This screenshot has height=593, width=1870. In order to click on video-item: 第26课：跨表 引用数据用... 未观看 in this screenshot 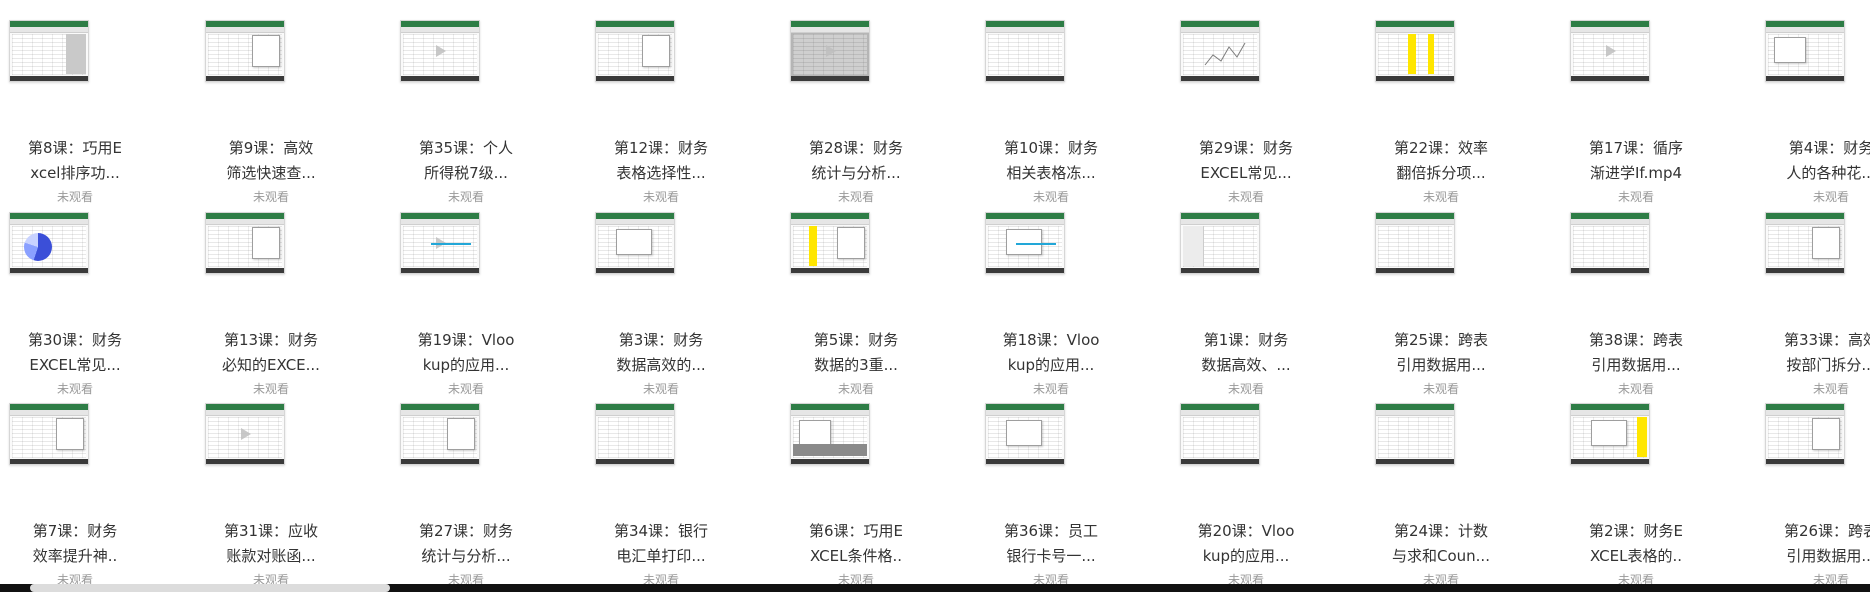, I will do `click(1813, 498)`.